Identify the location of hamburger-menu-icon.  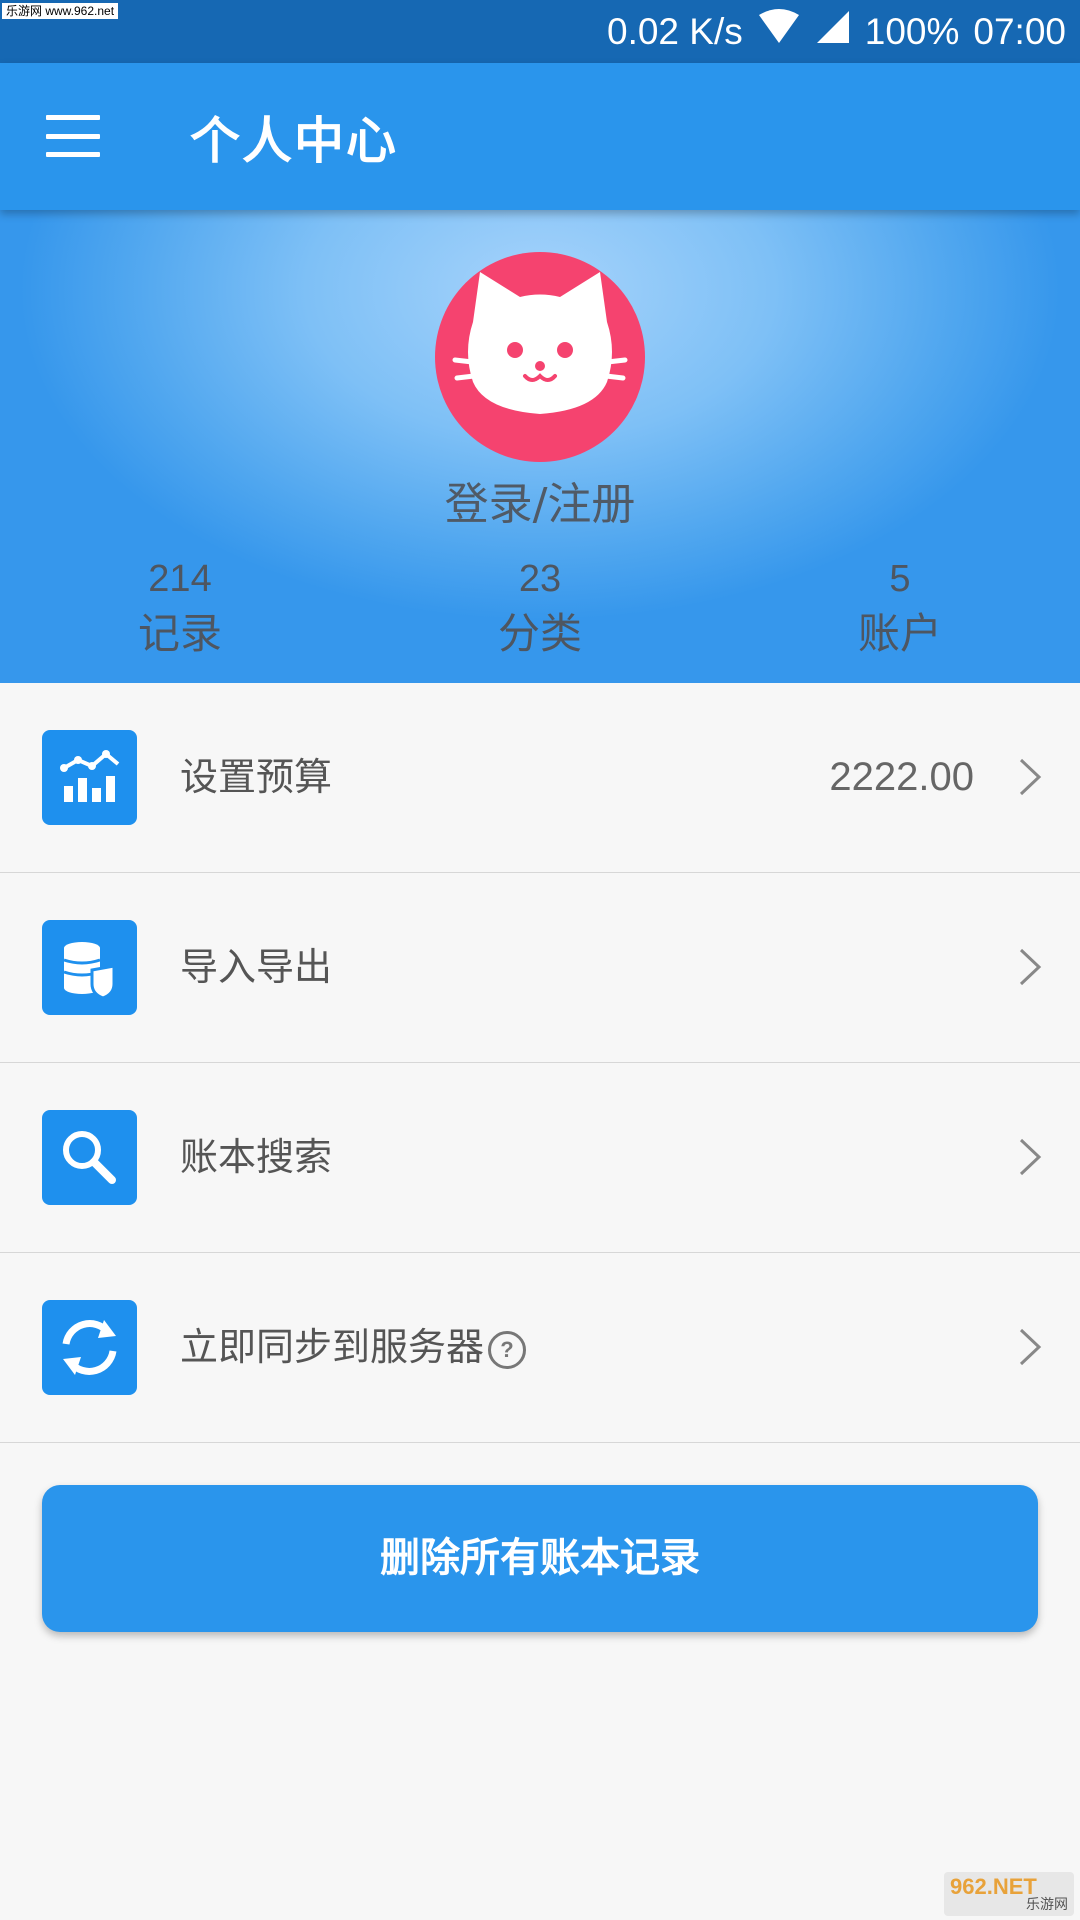
(73, 136).